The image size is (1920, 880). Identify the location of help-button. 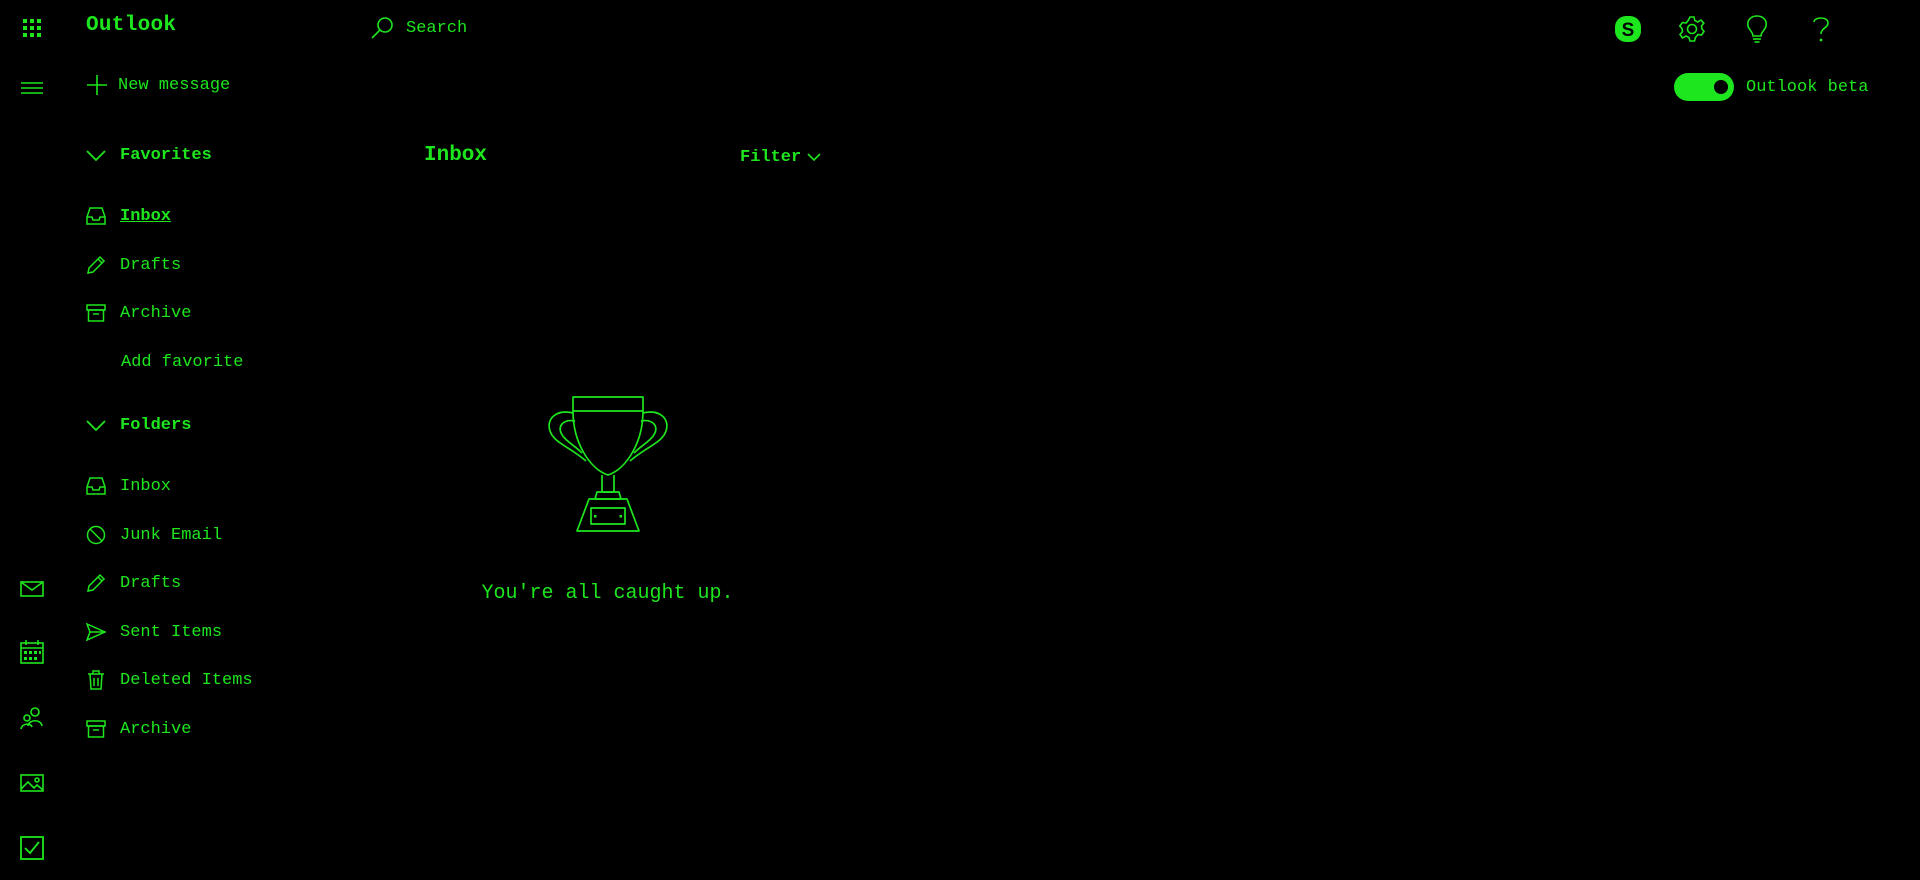
(1821, 29).